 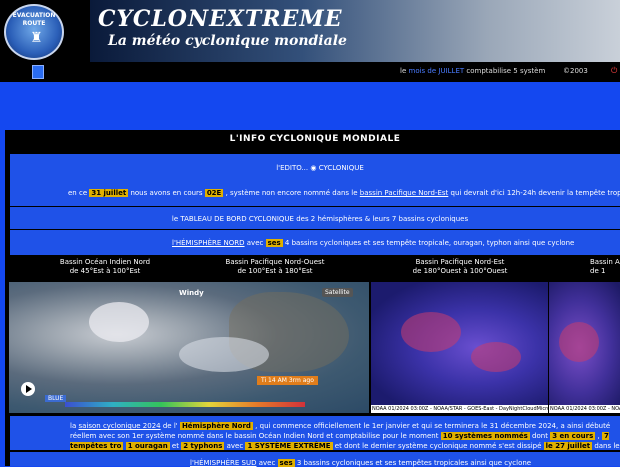 I want to click on extreme-count: 1 SYSTÈME EXTRÊME, so click(x=289, y=446).